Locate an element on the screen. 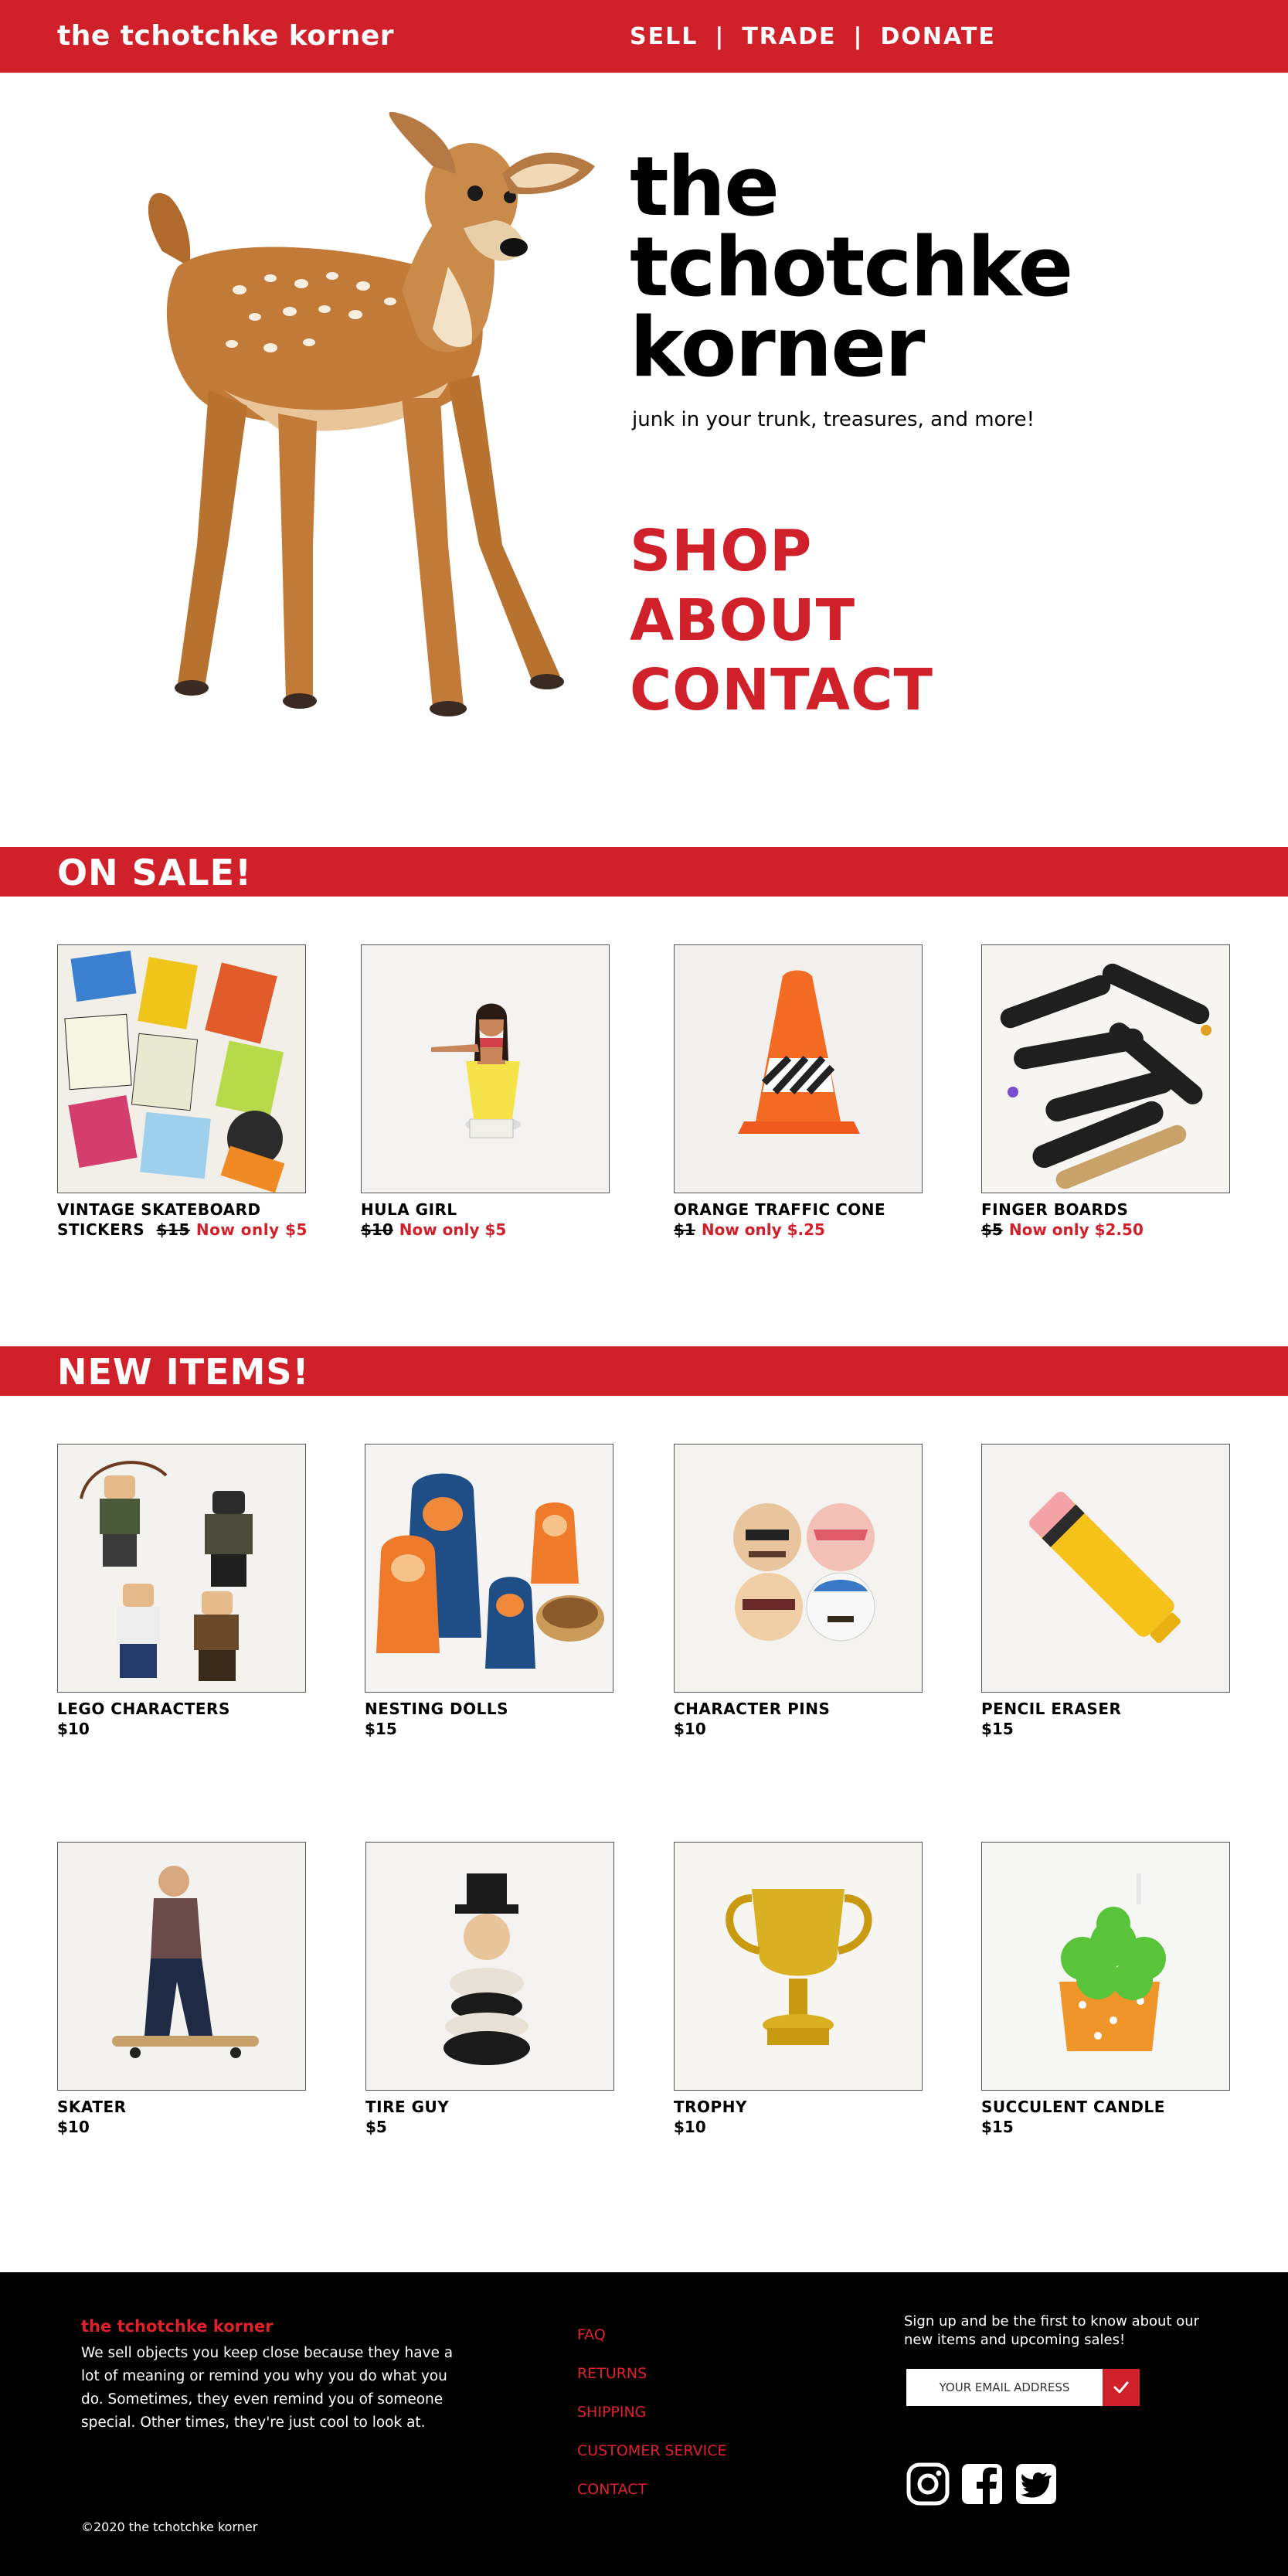 Image resolution: width=1288 pixels, height=2576 pixels. twitter-icon is located at coordinates (1036, 2484).